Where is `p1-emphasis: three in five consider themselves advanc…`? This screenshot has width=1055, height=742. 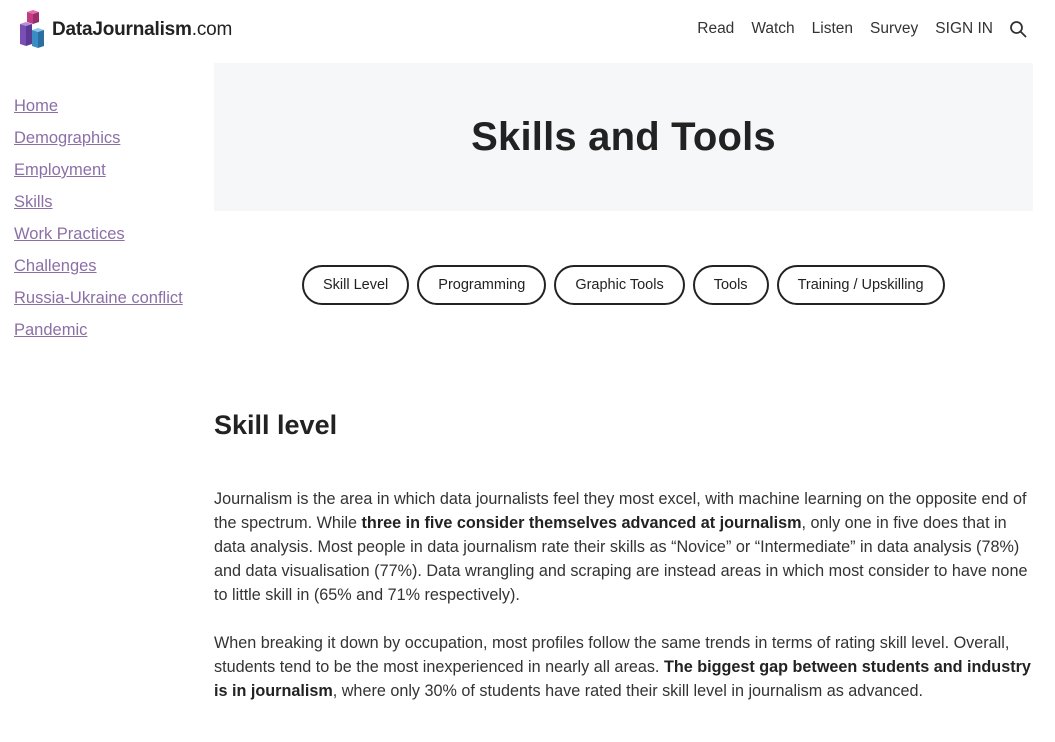 p1-emphasis: three in five consider themselves advanc… is located at coordinates (581, 523).